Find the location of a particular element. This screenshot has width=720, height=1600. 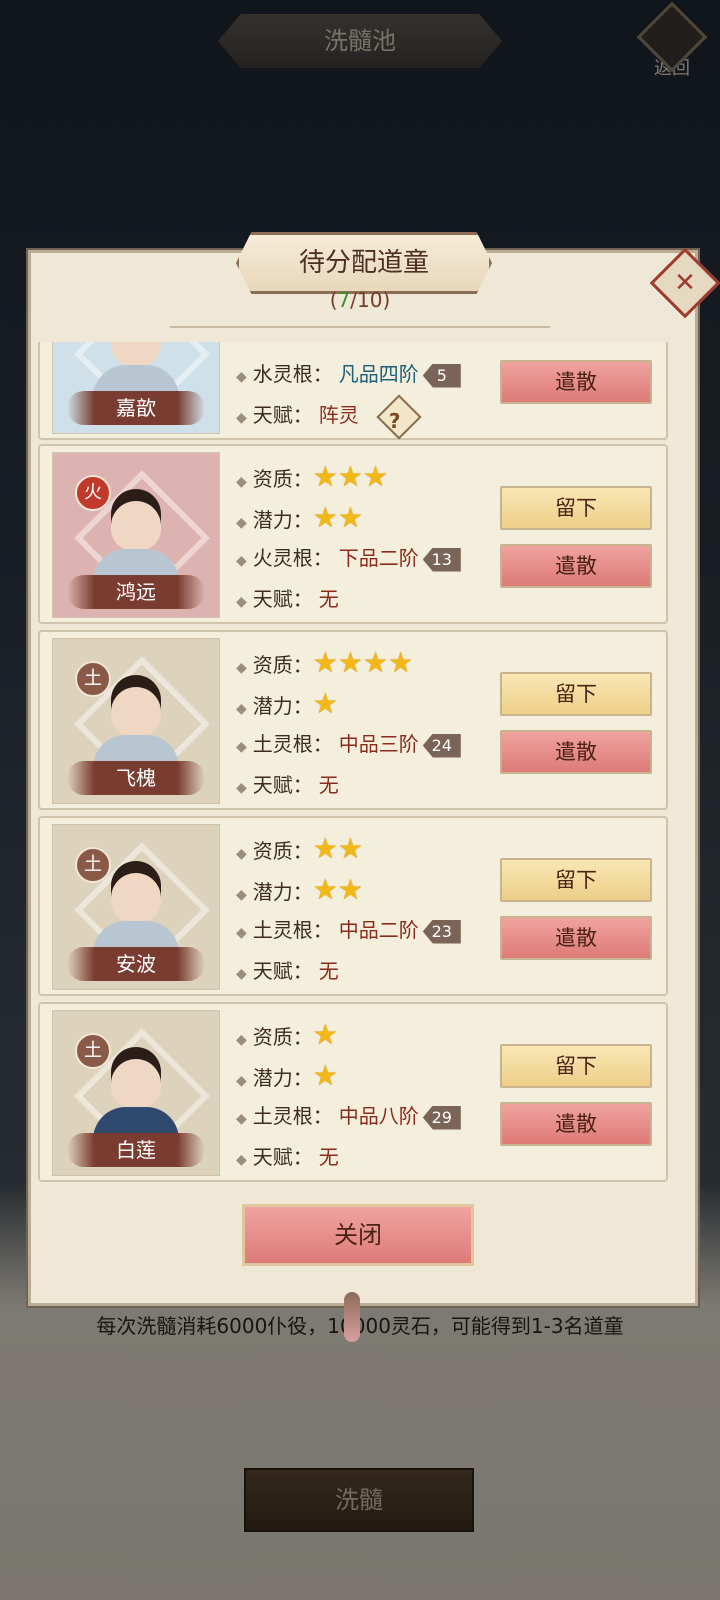

aptitude-row: ◆ 资质：★★★★ is located at coordinates (325, 662).